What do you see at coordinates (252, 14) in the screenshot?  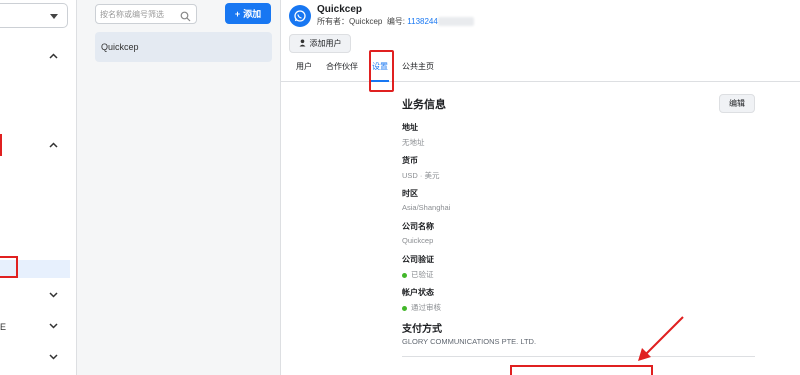 I see `add-button-label: 添加` at bounding box center [252, 14].